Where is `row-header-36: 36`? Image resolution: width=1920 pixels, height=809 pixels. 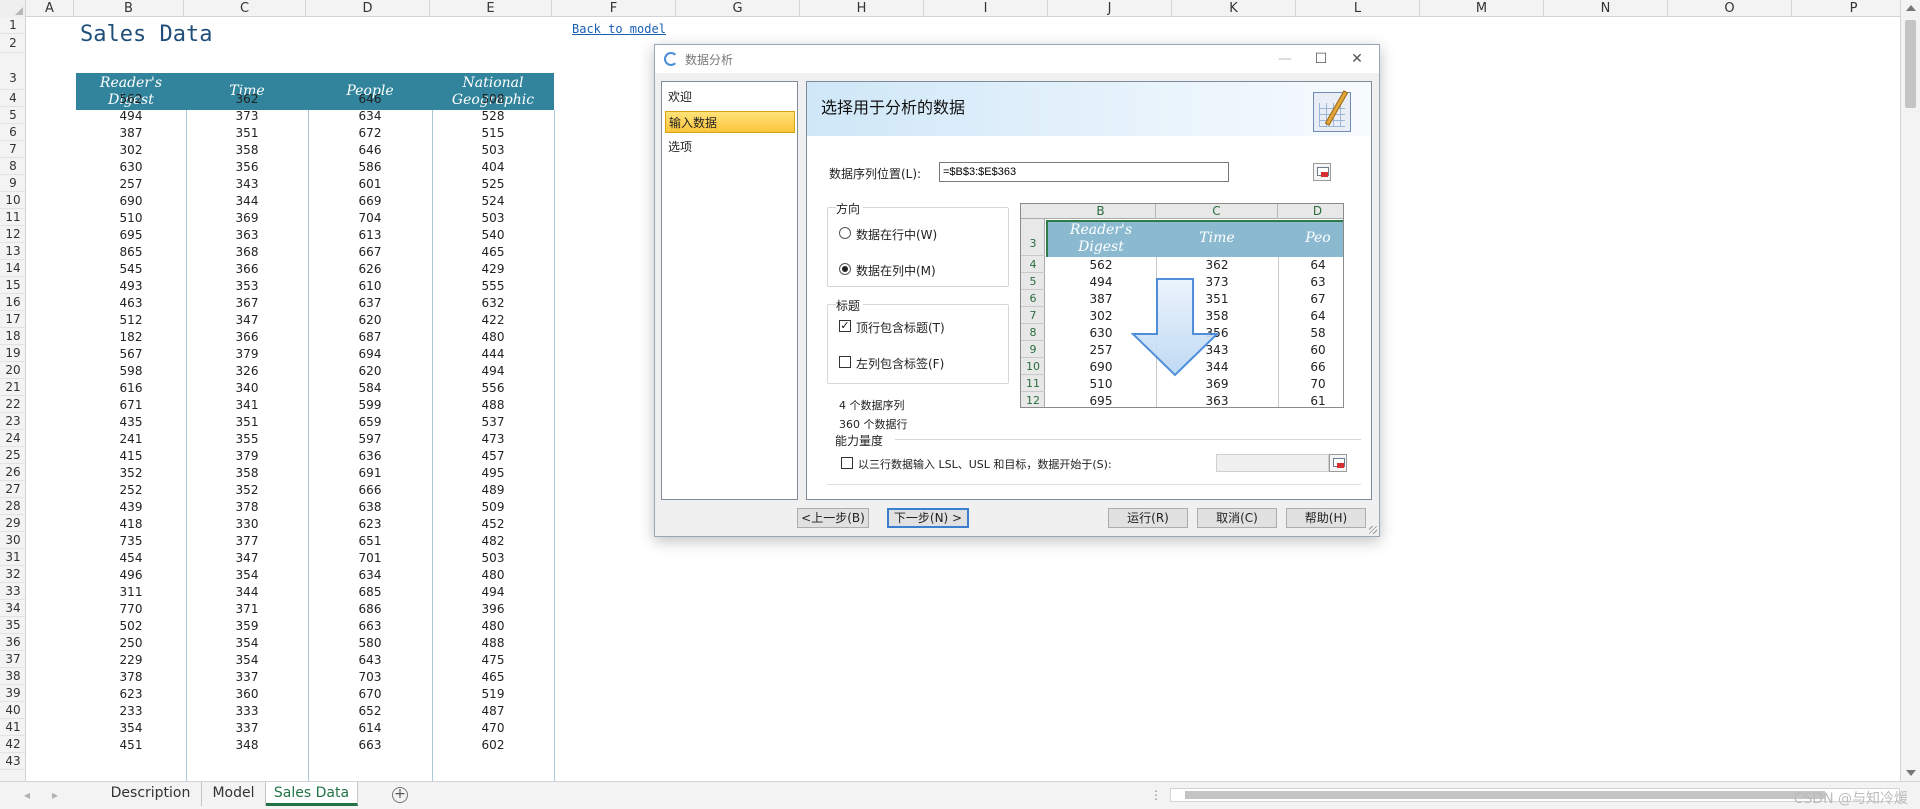 row-header-36: 36 is located at coordinates (12, 642).